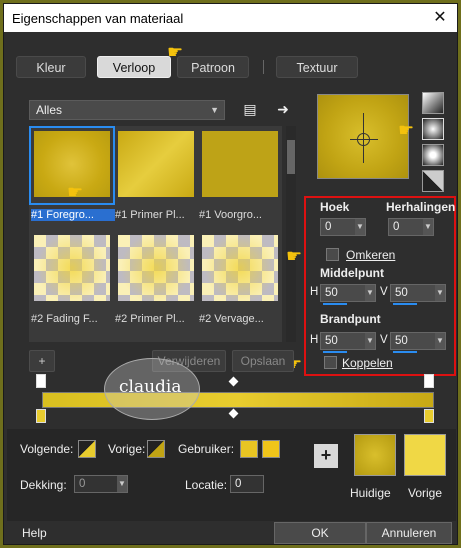 Image resolution: width=461 pixels, height=548 pixels. What do you see at coordinates (421, 207) in the screenshot?
I see `herhalingen-label: Herhalingen` at bounding box center [421, 207].